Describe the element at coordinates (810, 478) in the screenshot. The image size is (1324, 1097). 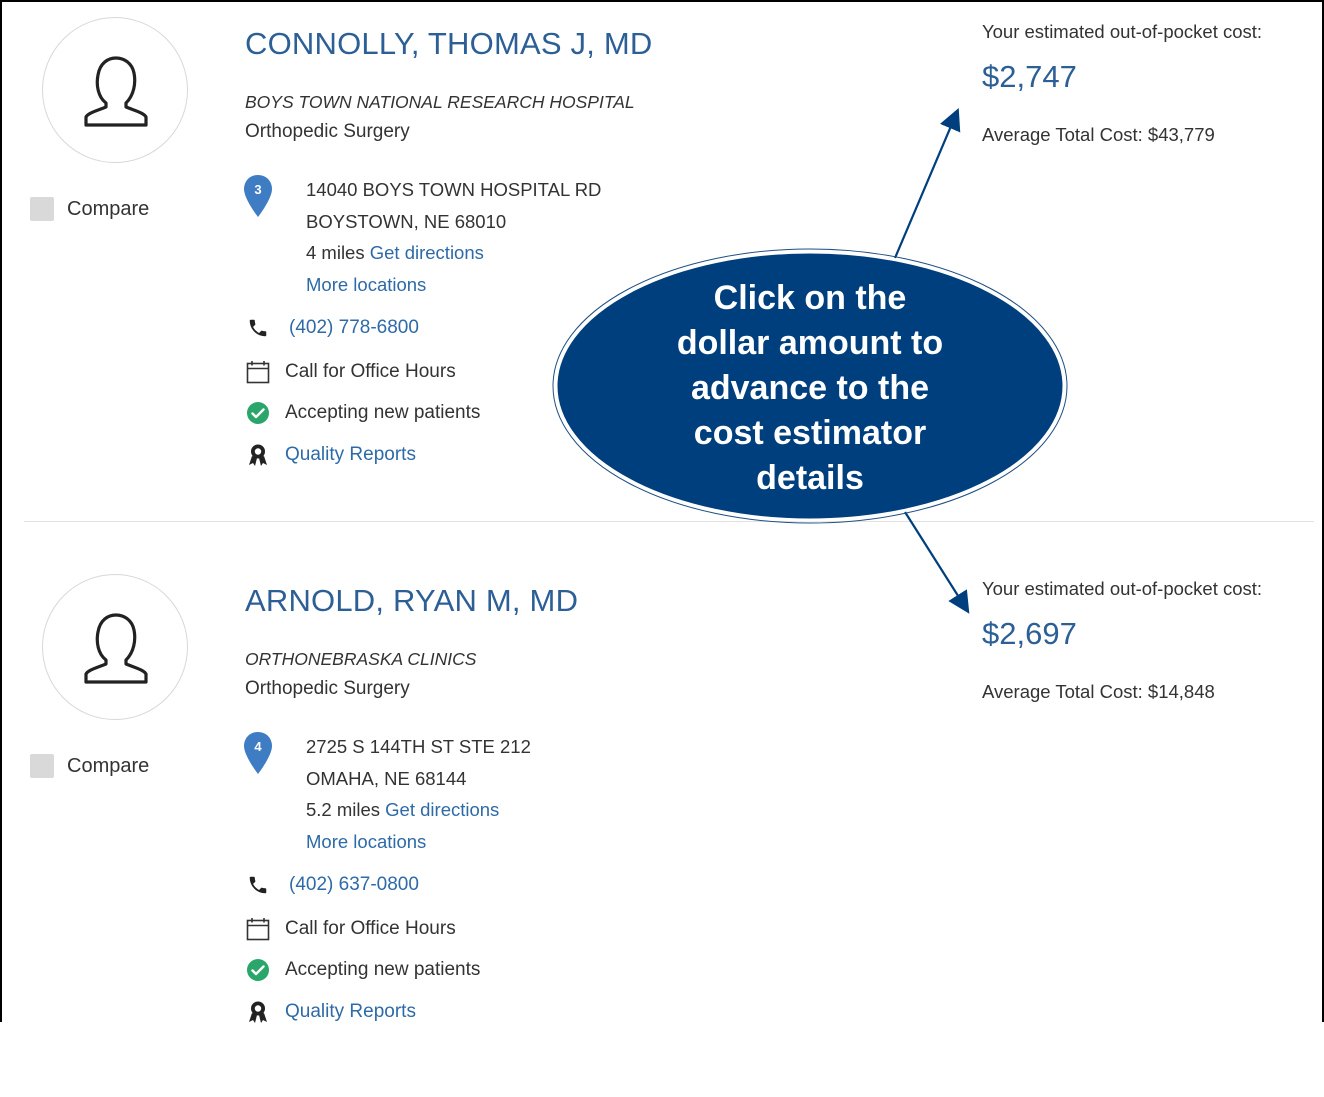
I see `callout-line: details` at that location.